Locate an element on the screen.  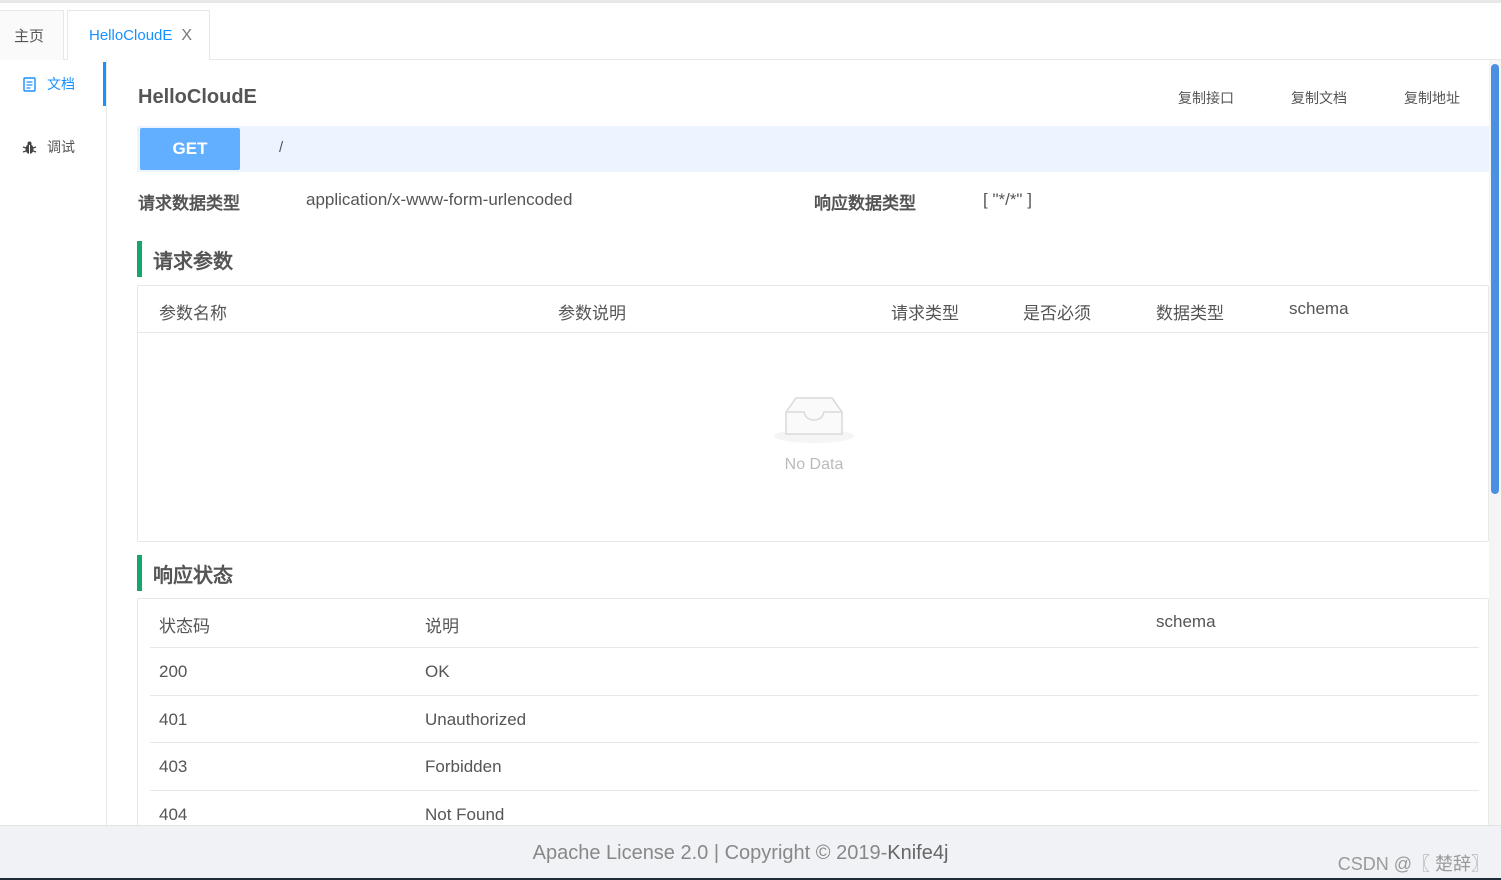
table-row: 200 OK is located at coordinates (814, 671).